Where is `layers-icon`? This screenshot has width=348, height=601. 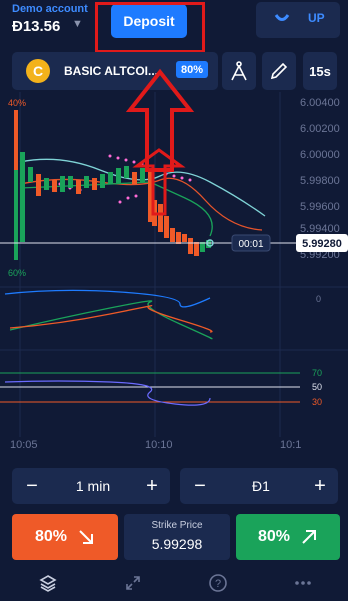
layers-icon is located at coordinates (48, 583).